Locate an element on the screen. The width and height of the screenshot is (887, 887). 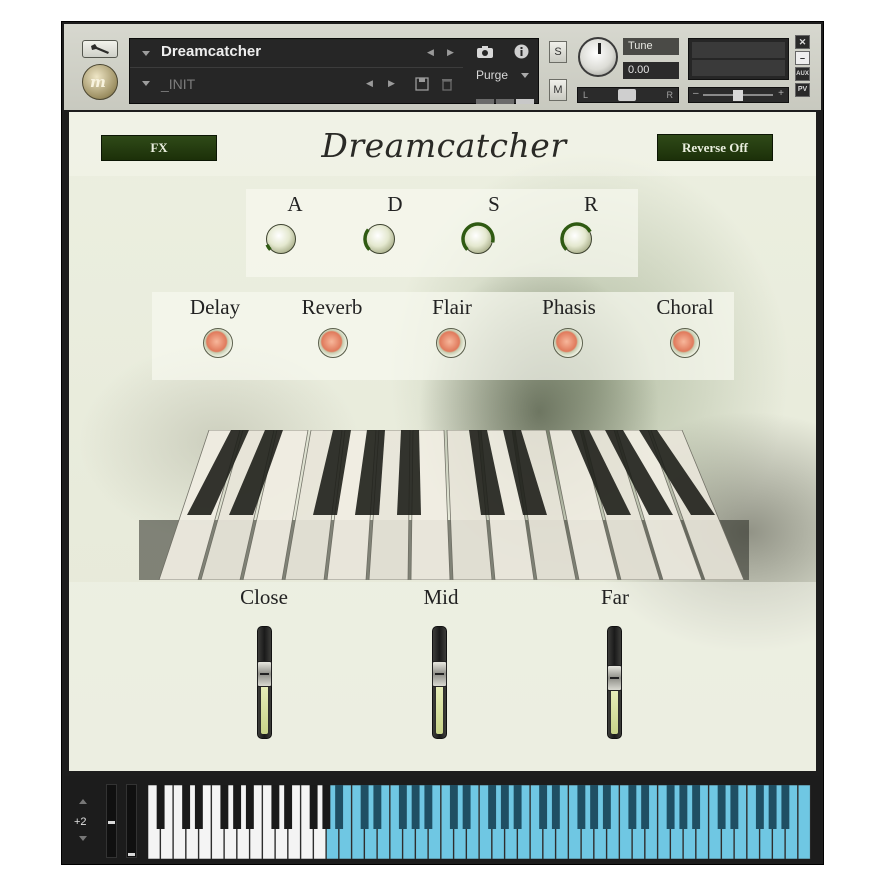
purge-dropdown-icon is located at coordinates (525, 75).